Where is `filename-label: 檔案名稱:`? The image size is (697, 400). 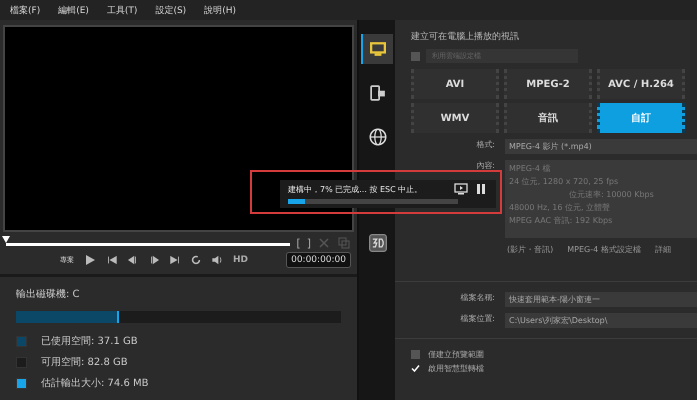
filename-label: 檔案名稱: is located at coordinates (477, 297).